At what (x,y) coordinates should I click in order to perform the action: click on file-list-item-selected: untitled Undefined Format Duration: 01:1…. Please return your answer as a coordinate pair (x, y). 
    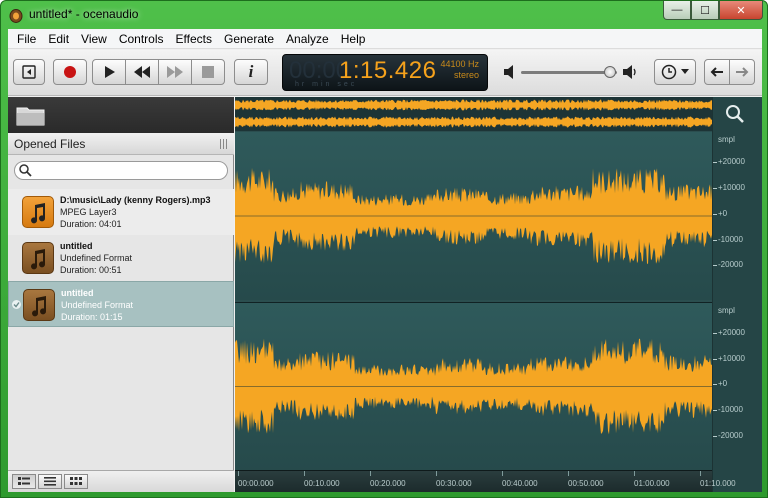
    Looking at the image, I should click on (121, 304).